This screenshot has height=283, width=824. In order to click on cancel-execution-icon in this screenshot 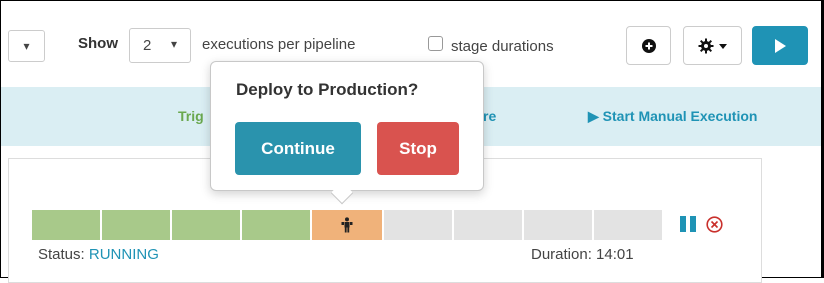, I will do `click(714, 224)`.